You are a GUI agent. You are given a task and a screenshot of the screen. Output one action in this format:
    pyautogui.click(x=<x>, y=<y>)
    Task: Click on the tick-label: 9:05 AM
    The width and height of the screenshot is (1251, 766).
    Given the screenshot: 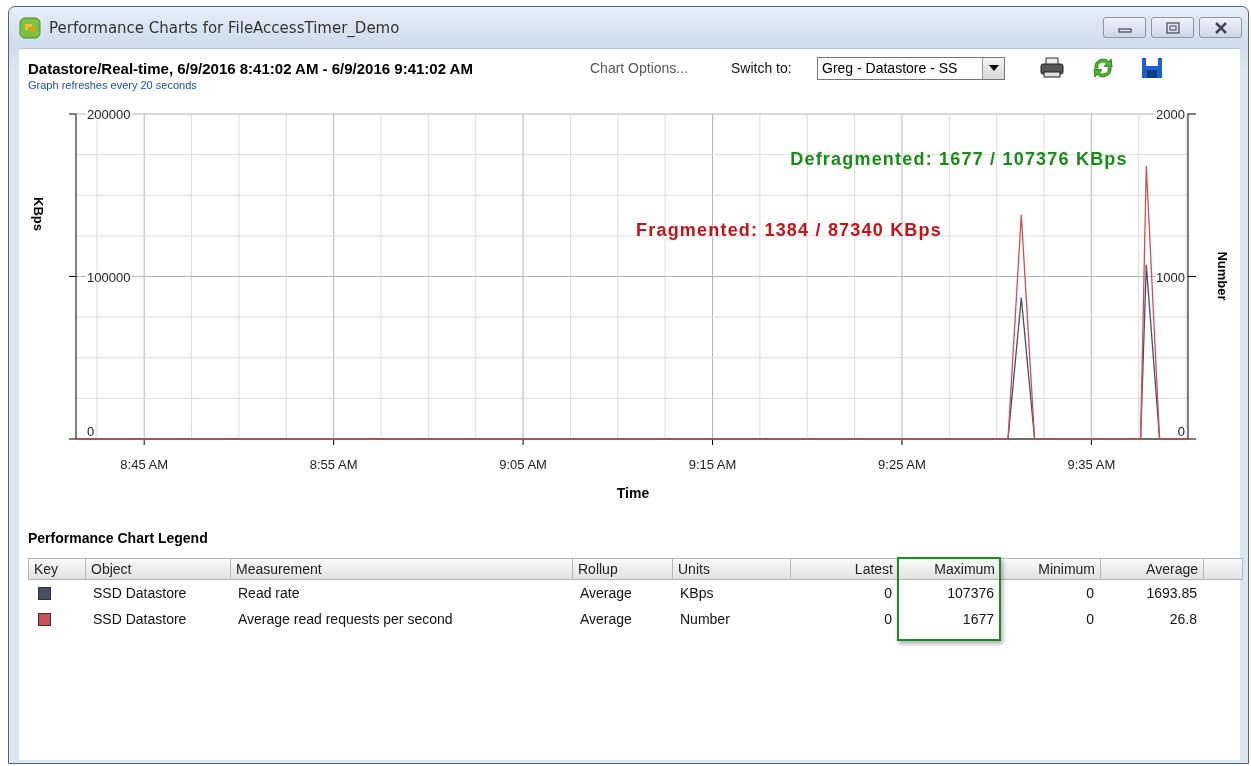 What is the action you would take?
    pyautogui.click(x=523, y=464)
    